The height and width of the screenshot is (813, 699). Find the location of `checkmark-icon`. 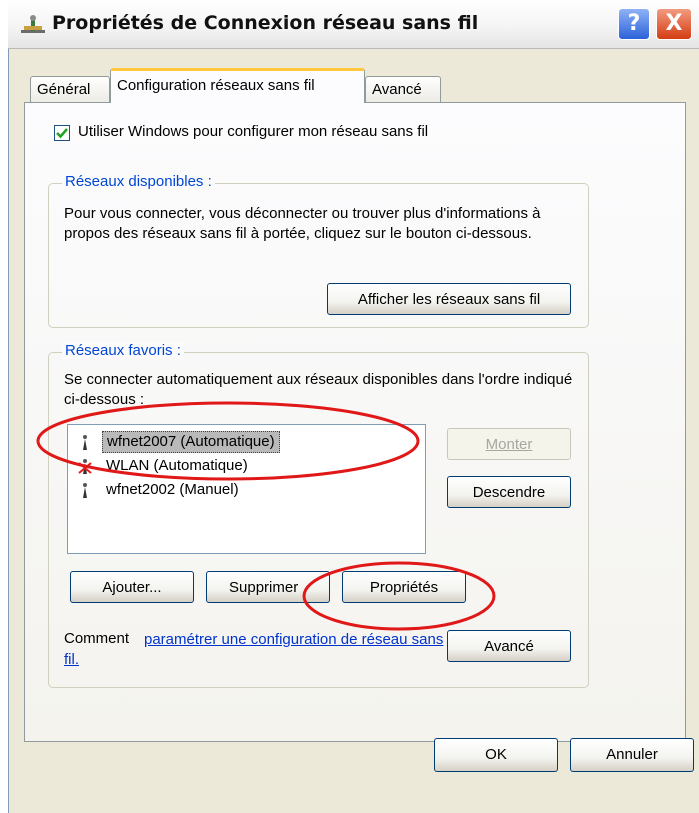

checkmark-icon is located at coordinates (62, 133).